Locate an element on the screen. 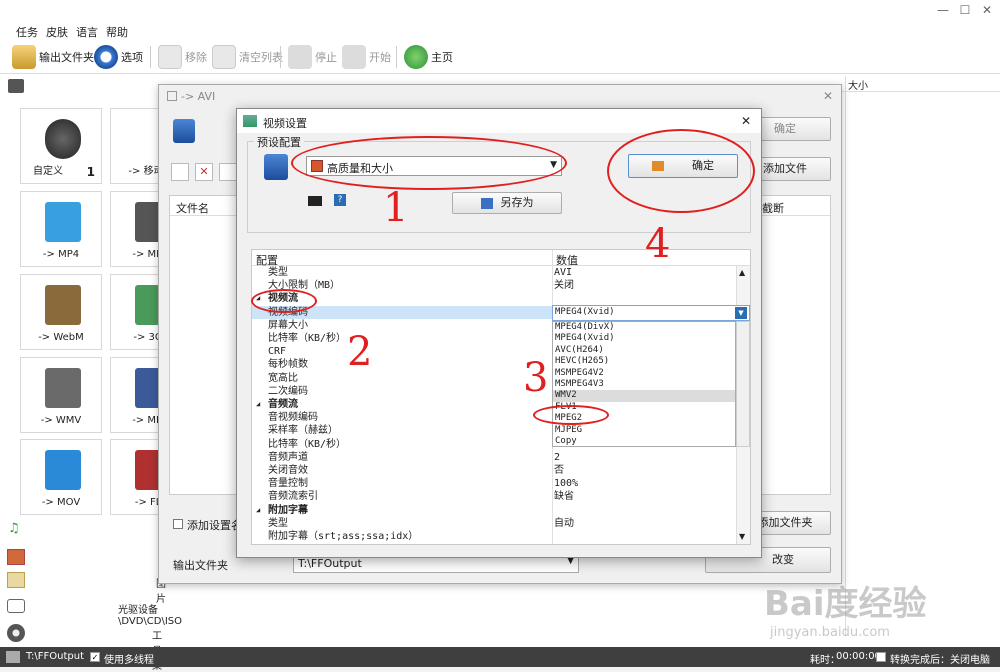 This screenshot has width=1000, height=672. clear-list-button: 清空列表 is located at coordinates (247, 57).